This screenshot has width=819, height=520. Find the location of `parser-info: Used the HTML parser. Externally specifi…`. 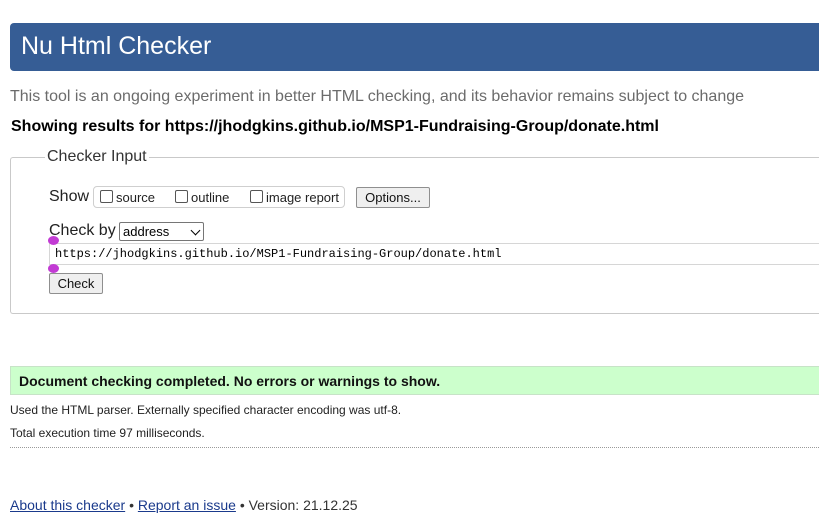

parser-info: Used the HTML parser. Externally specifi… is located at coordinates (206, 410).